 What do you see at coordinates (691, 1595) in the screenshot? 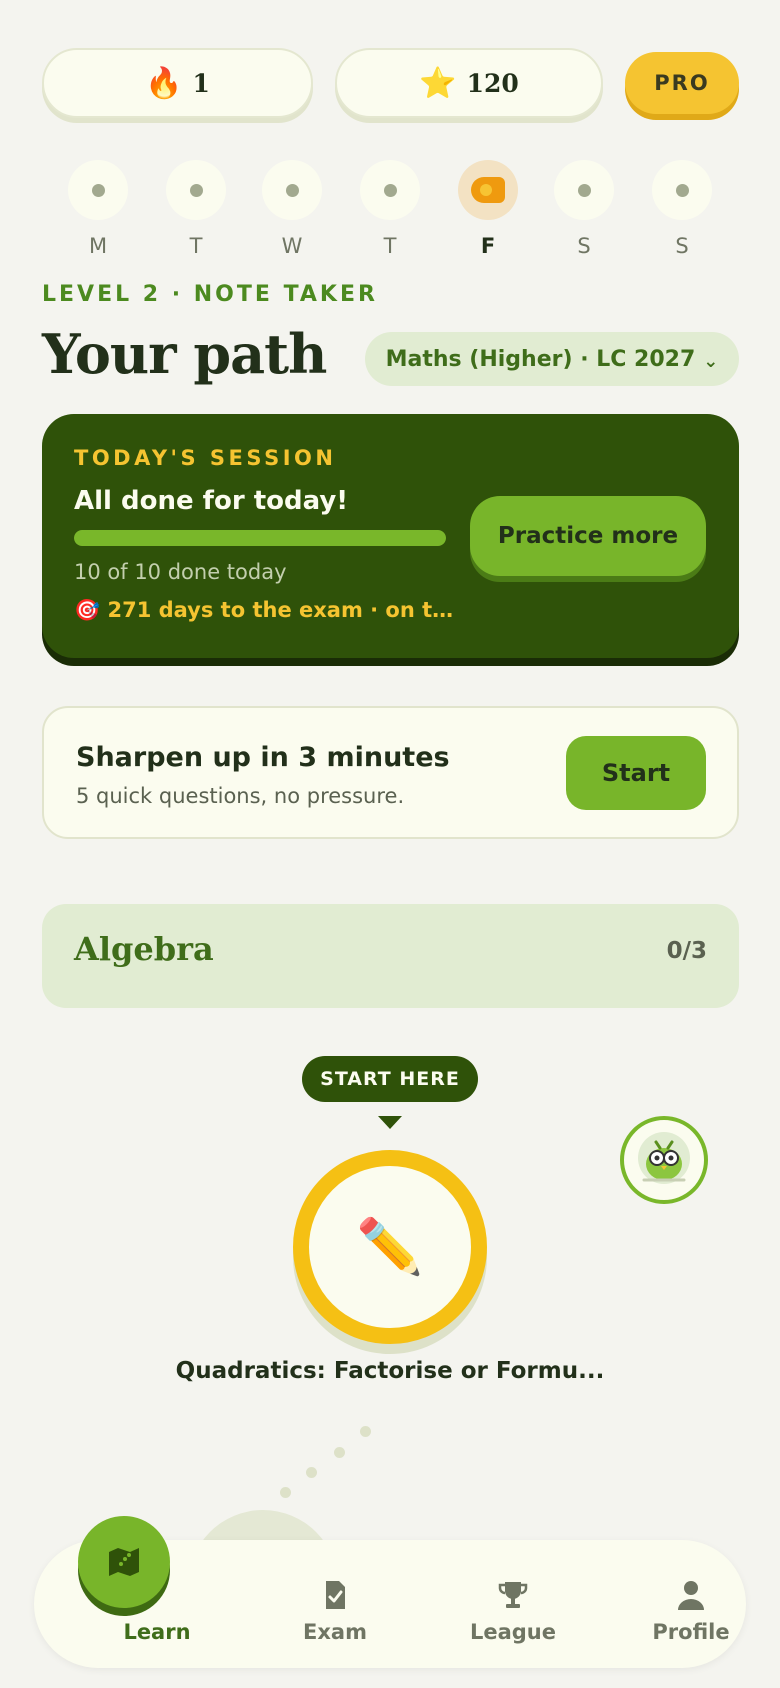
I see `person-icon` at bounding box center [691, 1595].